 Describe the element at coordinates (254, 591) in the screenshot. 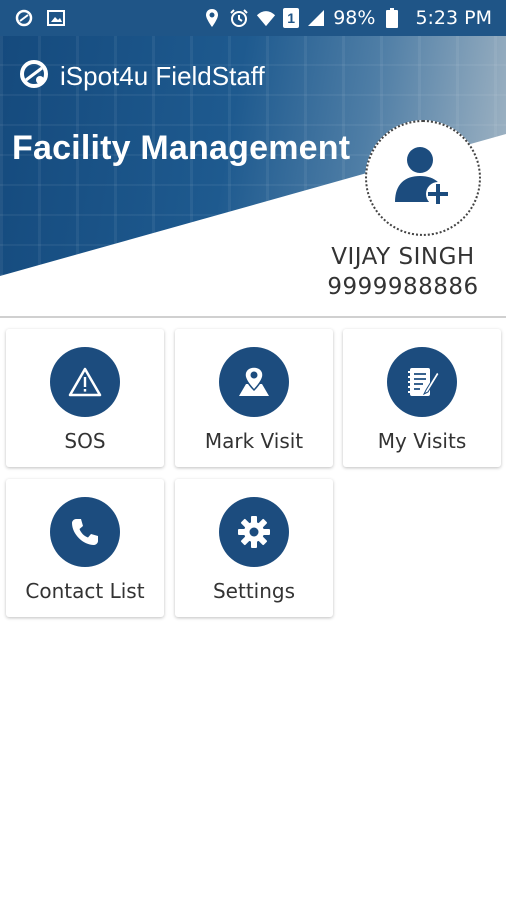

I see `tile-label: Settings` at that location.